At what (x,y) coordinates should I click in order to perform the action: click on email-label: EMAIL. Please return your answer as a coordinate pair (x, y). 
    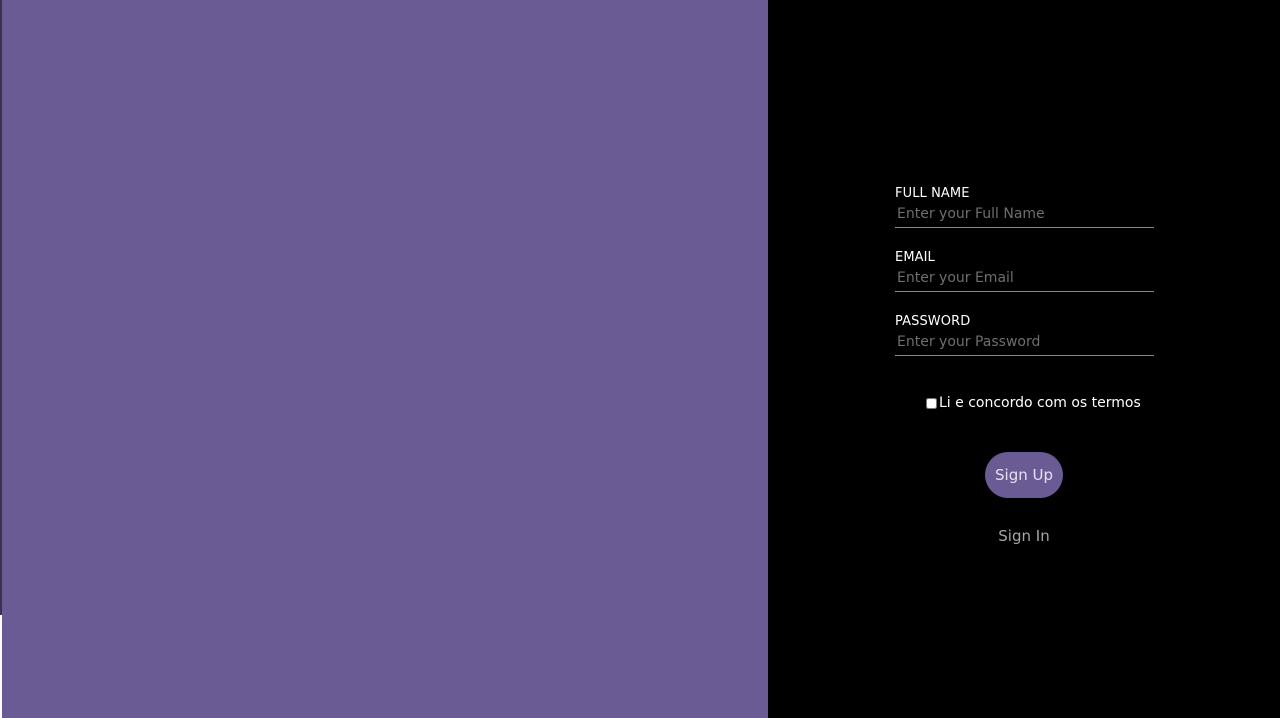
    Looking at the image, I should click on (915, 257).